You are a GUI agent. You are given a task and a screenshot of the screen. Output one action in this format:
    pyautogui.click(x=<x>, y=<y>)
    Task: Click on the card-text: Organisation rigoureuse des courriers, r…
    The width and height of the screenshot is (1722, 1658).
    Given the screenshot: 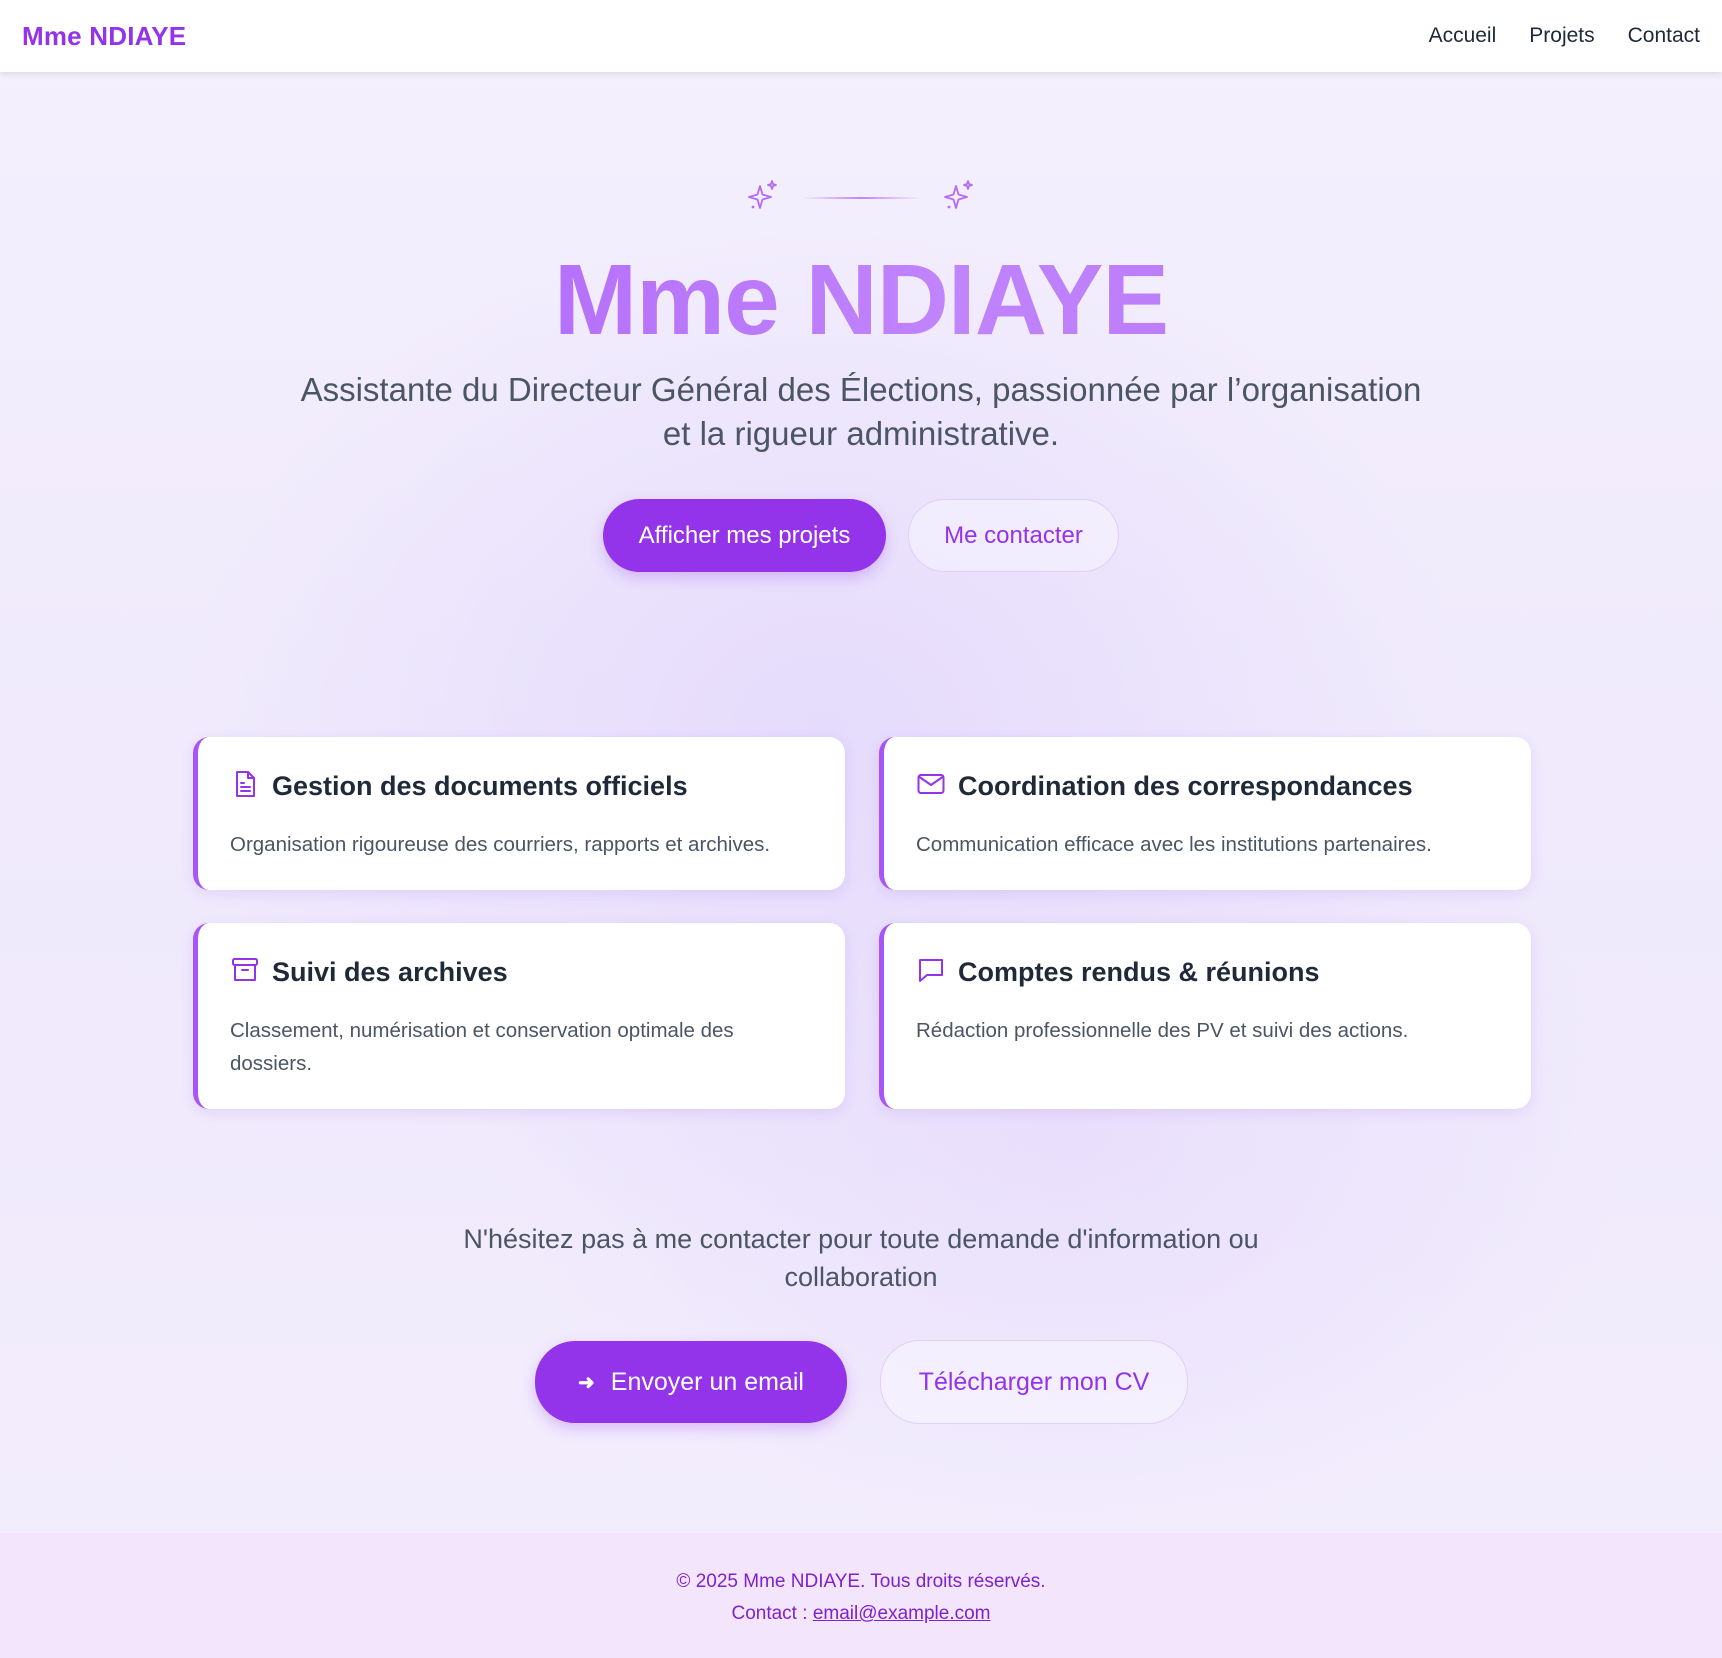 What is the action you would take?
    pyautogui.click(x=500, y=844)
    